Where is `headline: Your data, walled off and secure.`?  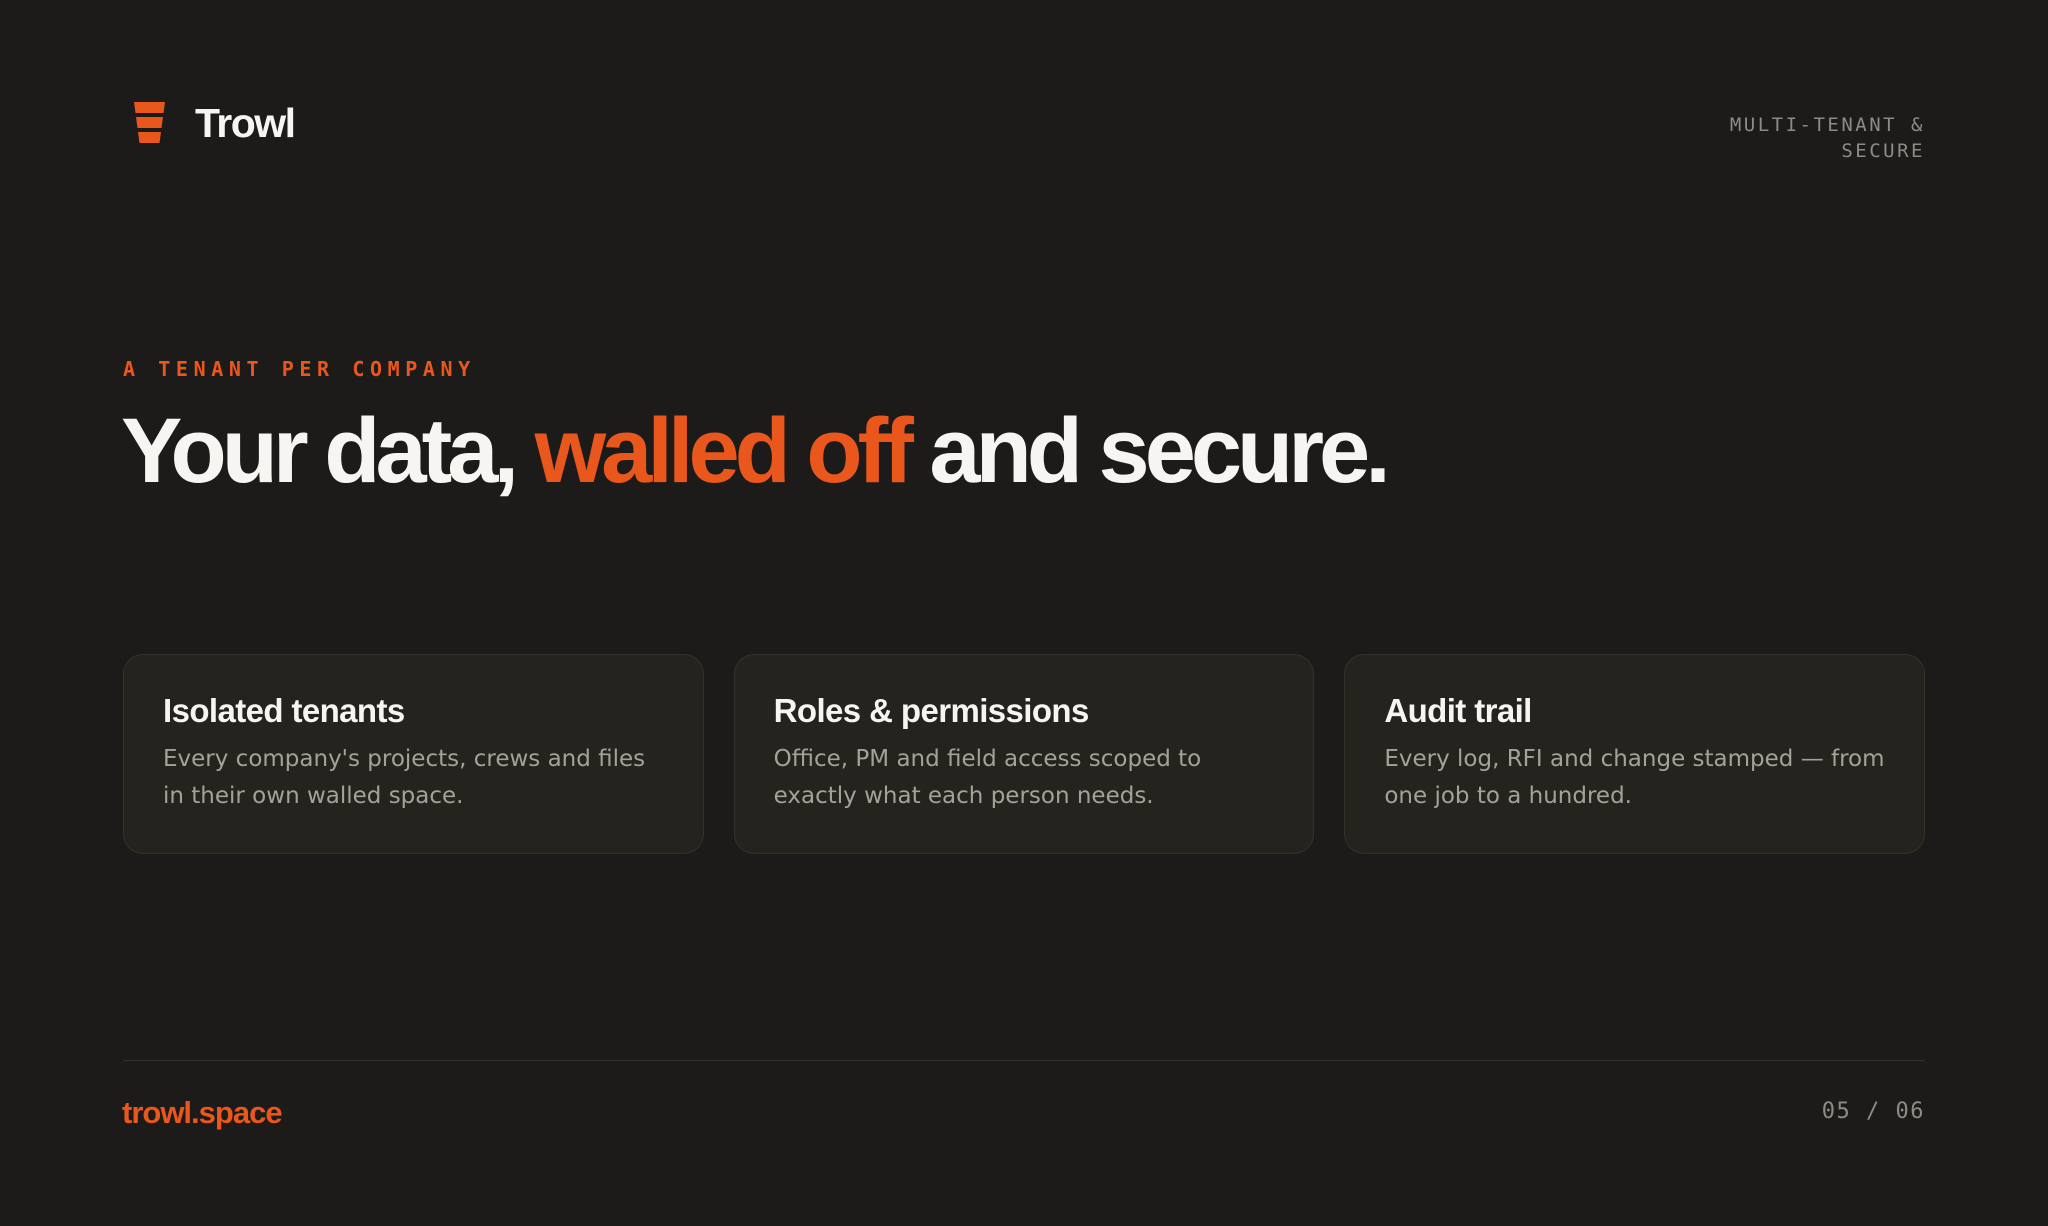 headline: Your data, walled off and secure. is located at coordinates (771, 451).